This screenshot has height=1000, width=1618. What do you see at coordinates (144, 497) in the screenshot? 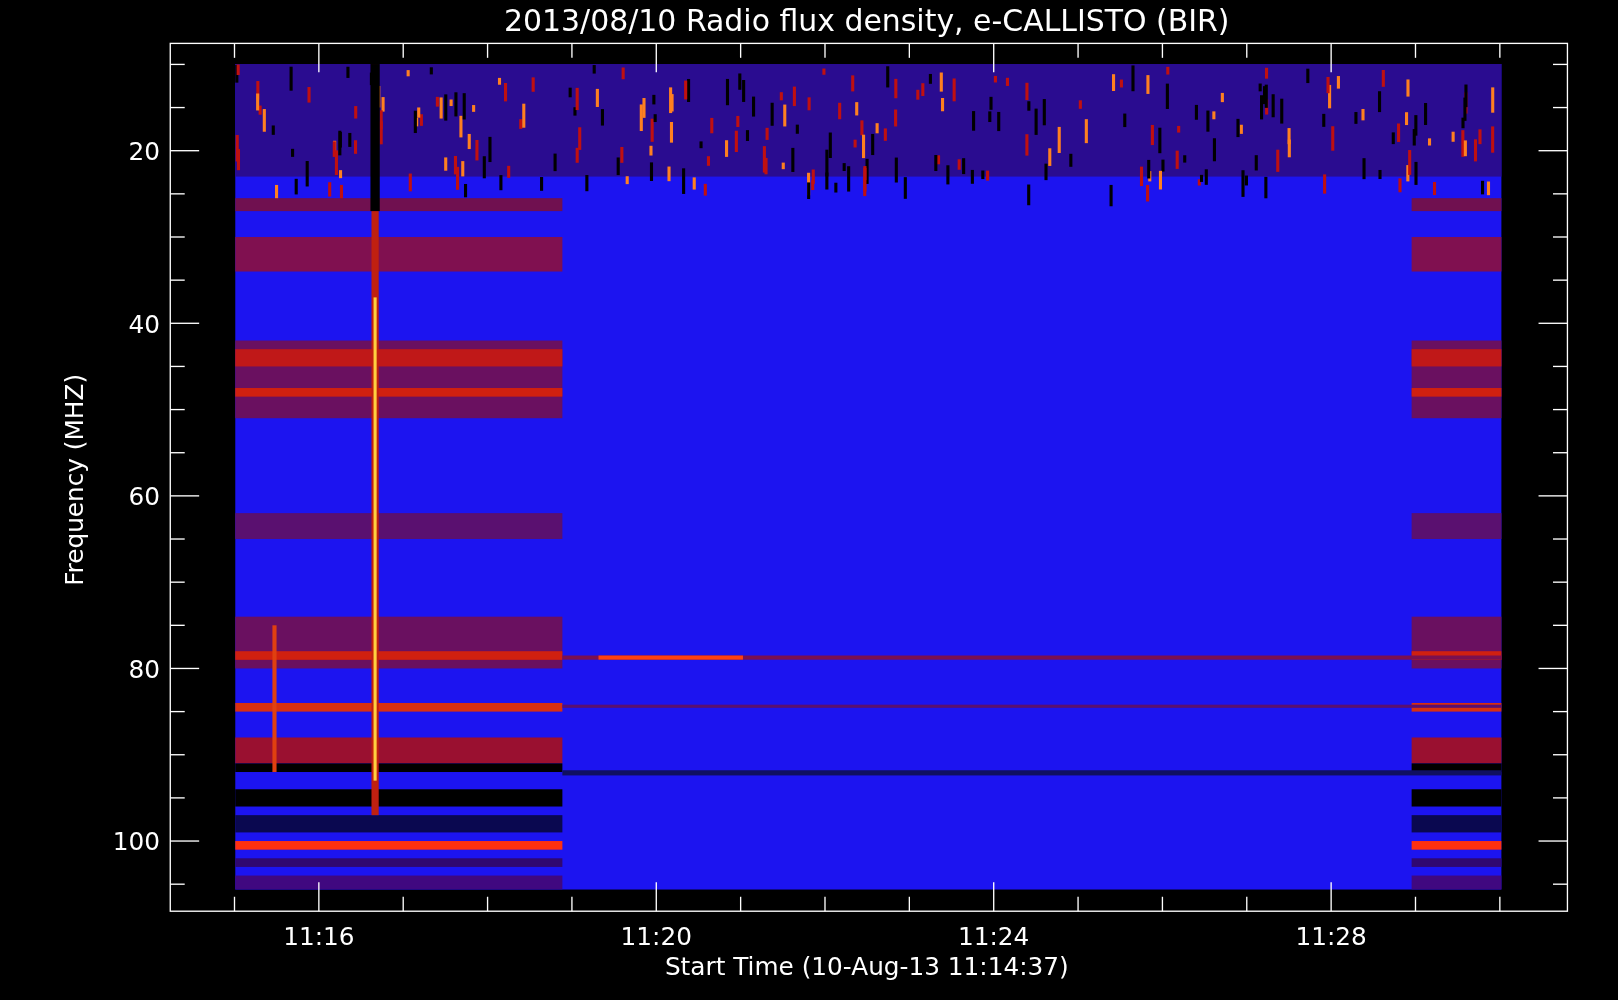
I see `axis-tick-label: 60` at bounding box center [144, 497].